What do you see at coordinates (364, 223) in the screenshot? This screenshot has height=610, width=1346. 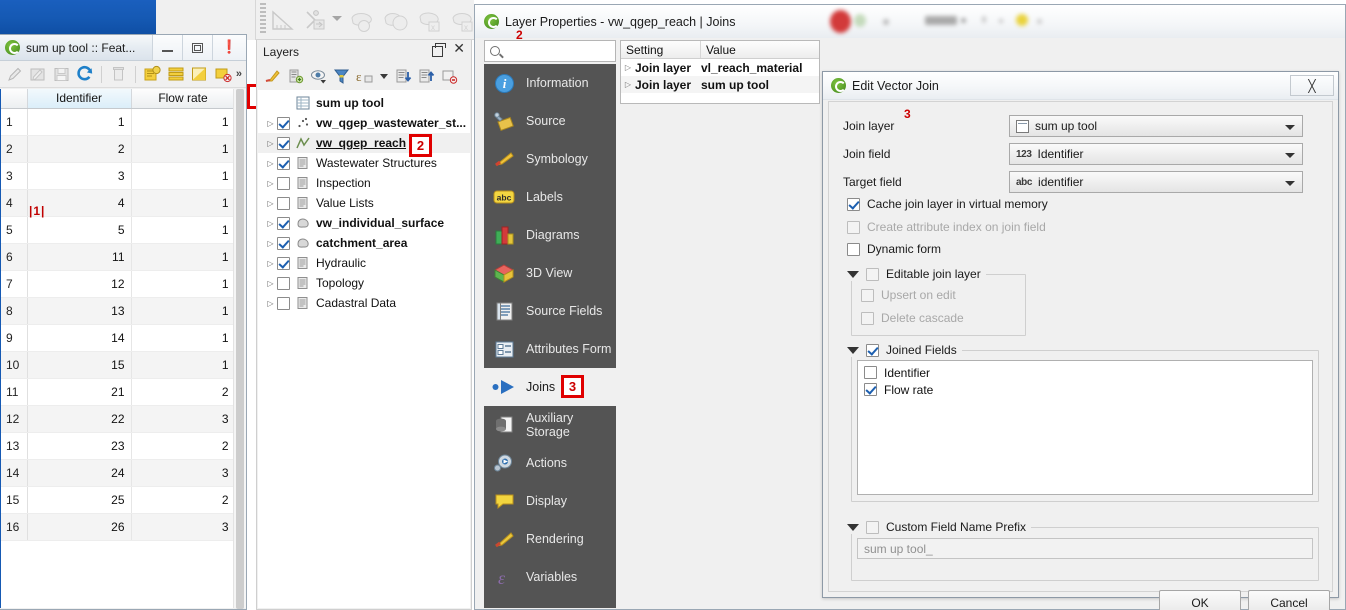 I see `layer-item-vw-individual-surface: ▷ vw_individual_surface` at bounding box center [364, 223].